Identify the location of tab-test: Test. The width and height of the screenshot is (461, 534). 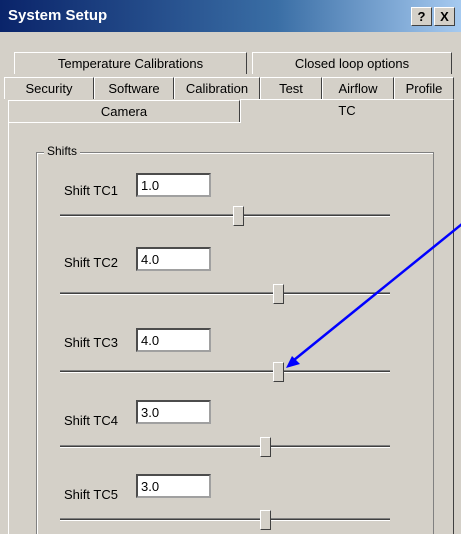
(291, 88).